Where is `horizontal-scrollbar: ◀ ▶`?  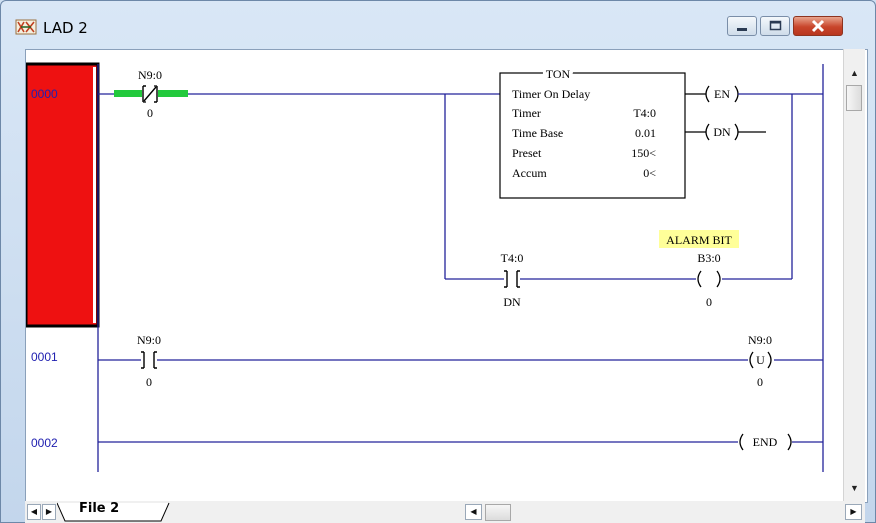 horizontal-scrollbar: ◀ ▶ is located at coordinates (665, 512).